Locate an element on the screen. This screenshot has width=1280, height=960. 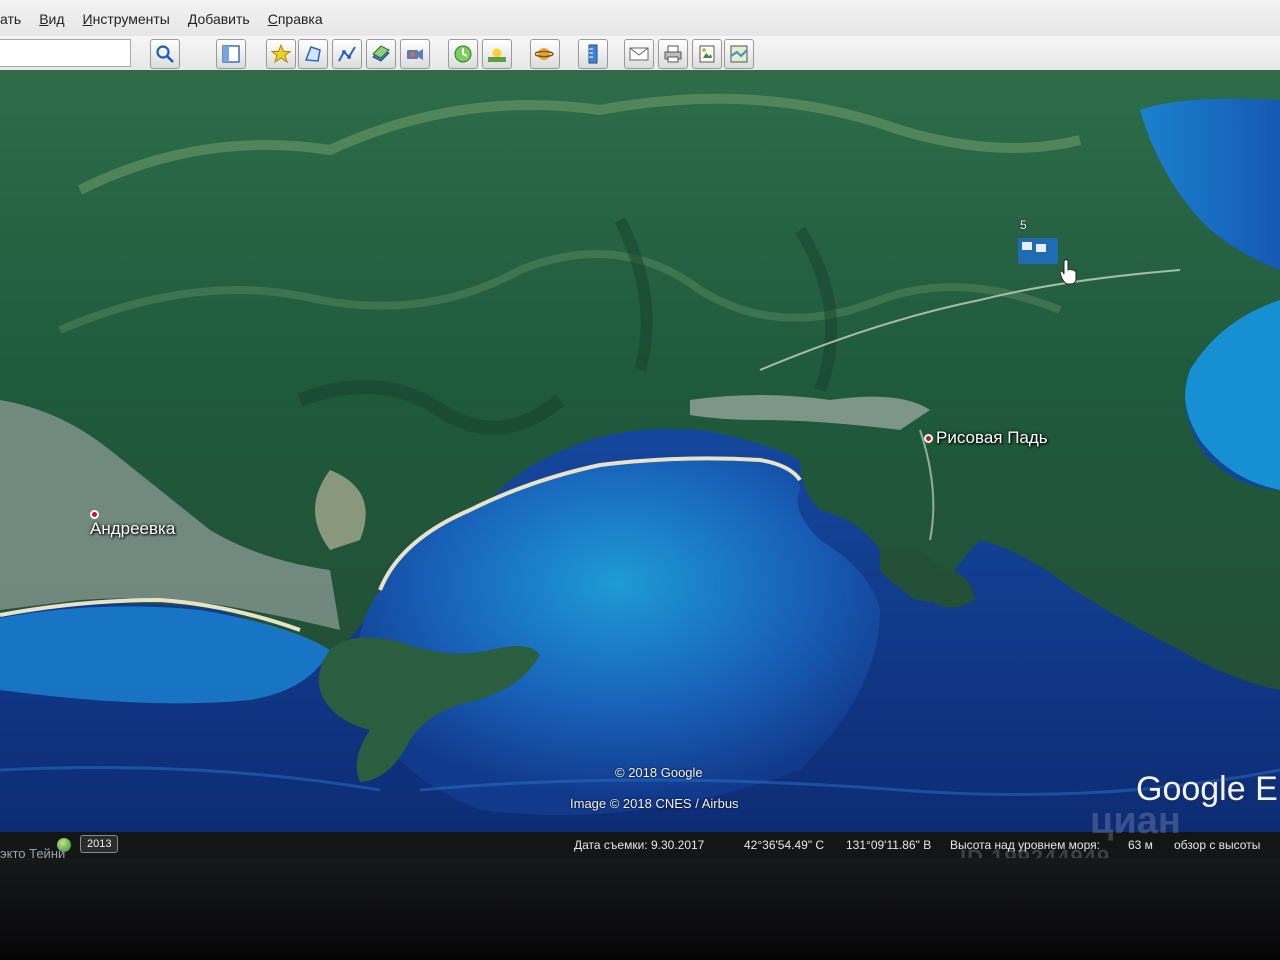
search-icon is located at coordinates (165, 54).